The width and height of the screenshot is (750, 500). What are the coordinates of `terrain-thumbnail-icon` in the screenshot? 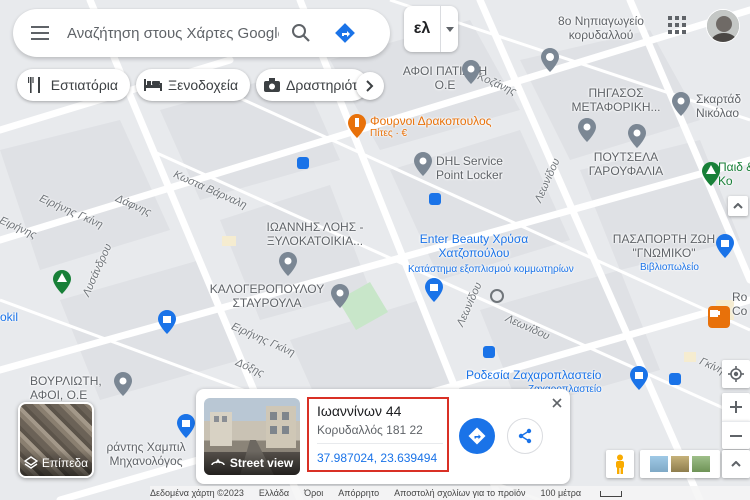 It's located at (659, 464).